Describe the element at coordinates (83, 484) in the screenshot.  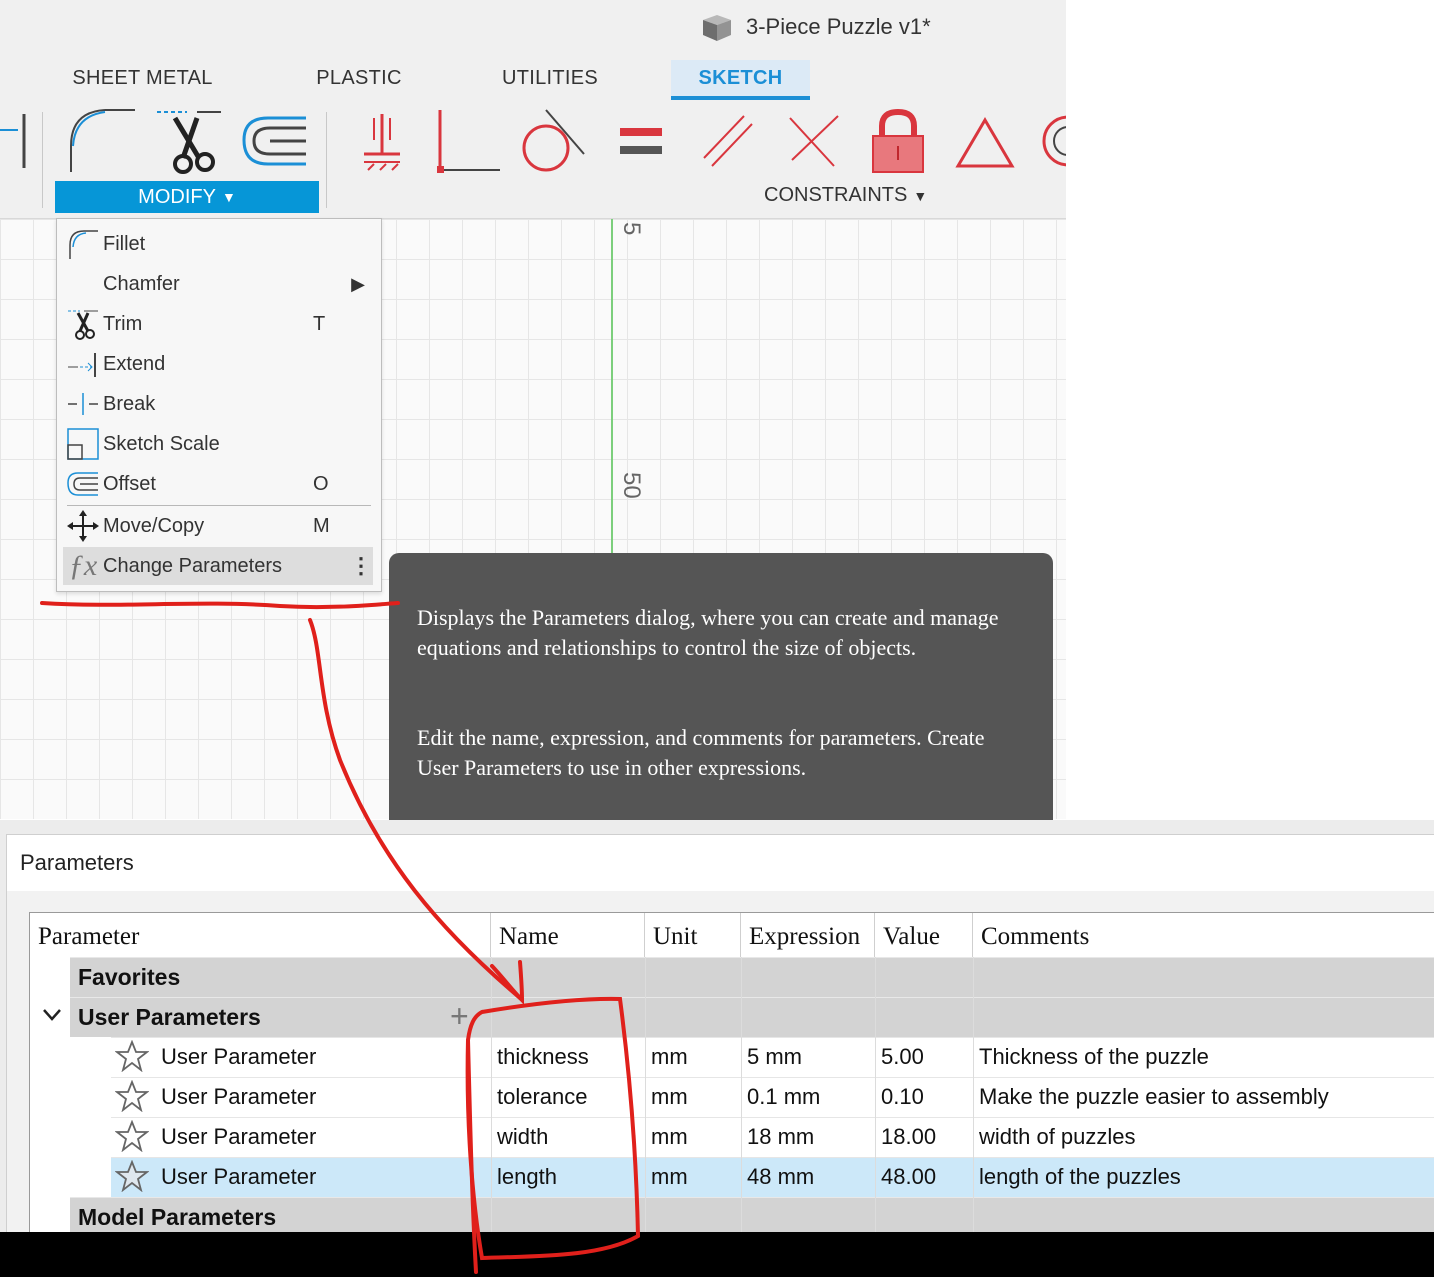
I see `offset-icon` at that location.